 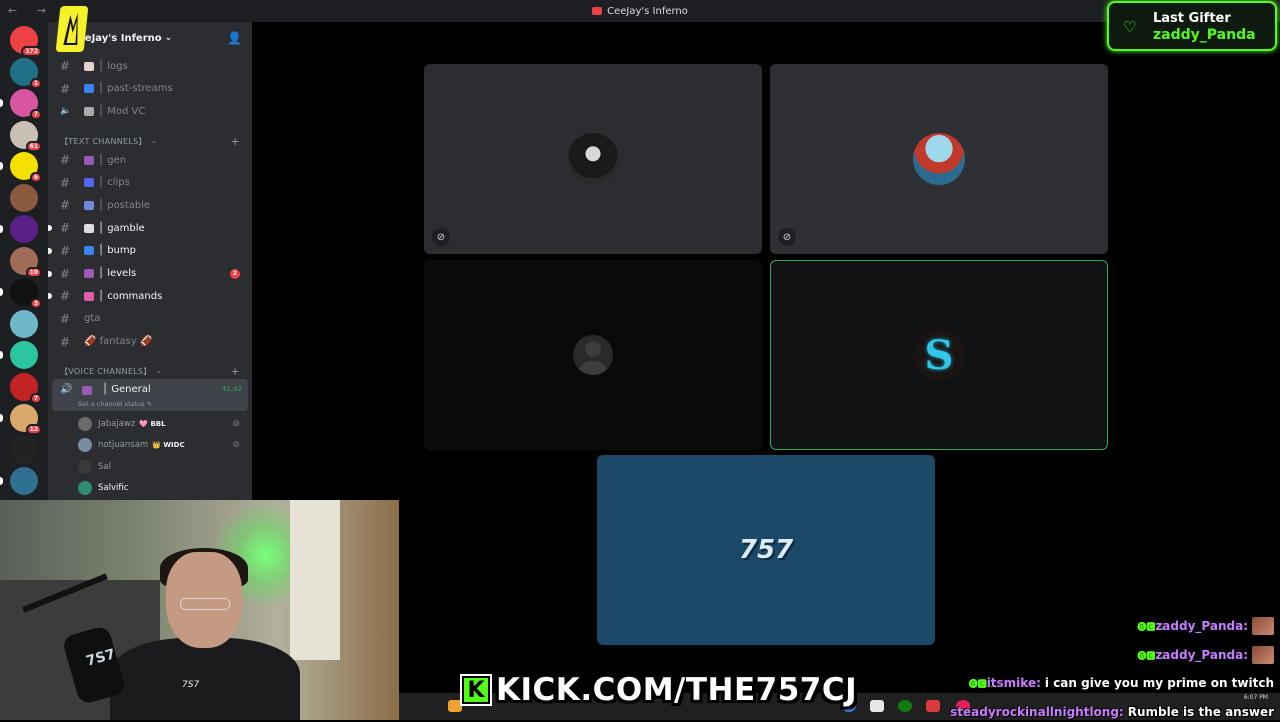 I want to click on voice-channel-name: │ General, so click(x=126, y=389).